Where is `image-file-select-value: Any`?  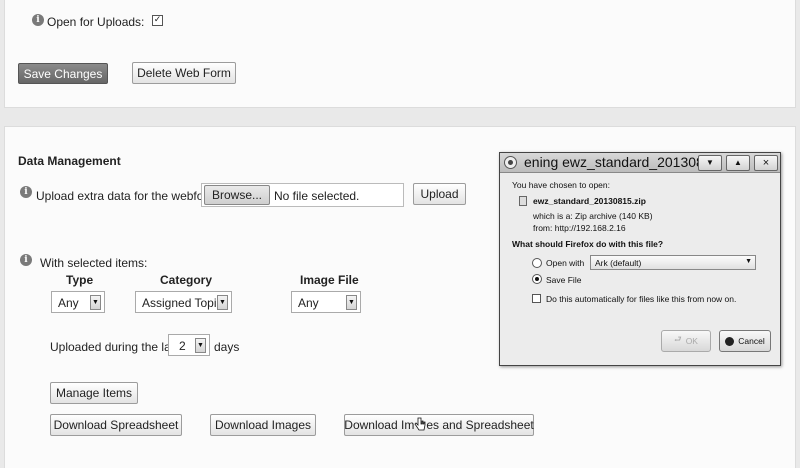 image-file-select-value: Any is located at coordinates (308, 303).